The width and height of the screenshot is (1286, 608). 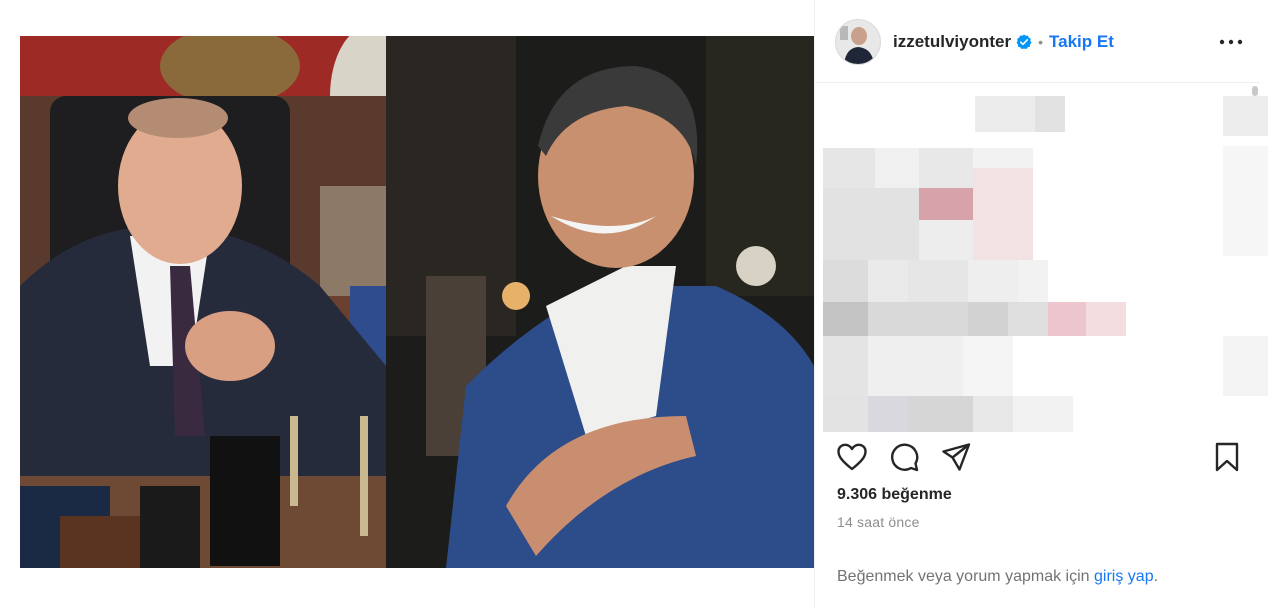 What do you see at coordinates (1231, 42) in the screenshot?
I see `more-options-icon` at bounding box center [1231, 42].